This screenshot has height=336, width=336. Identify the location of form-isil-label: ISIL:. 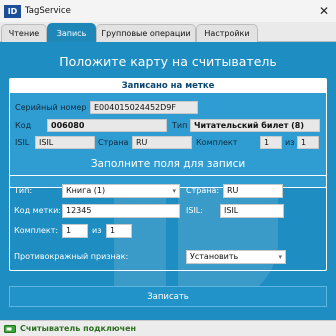
(194, 210).